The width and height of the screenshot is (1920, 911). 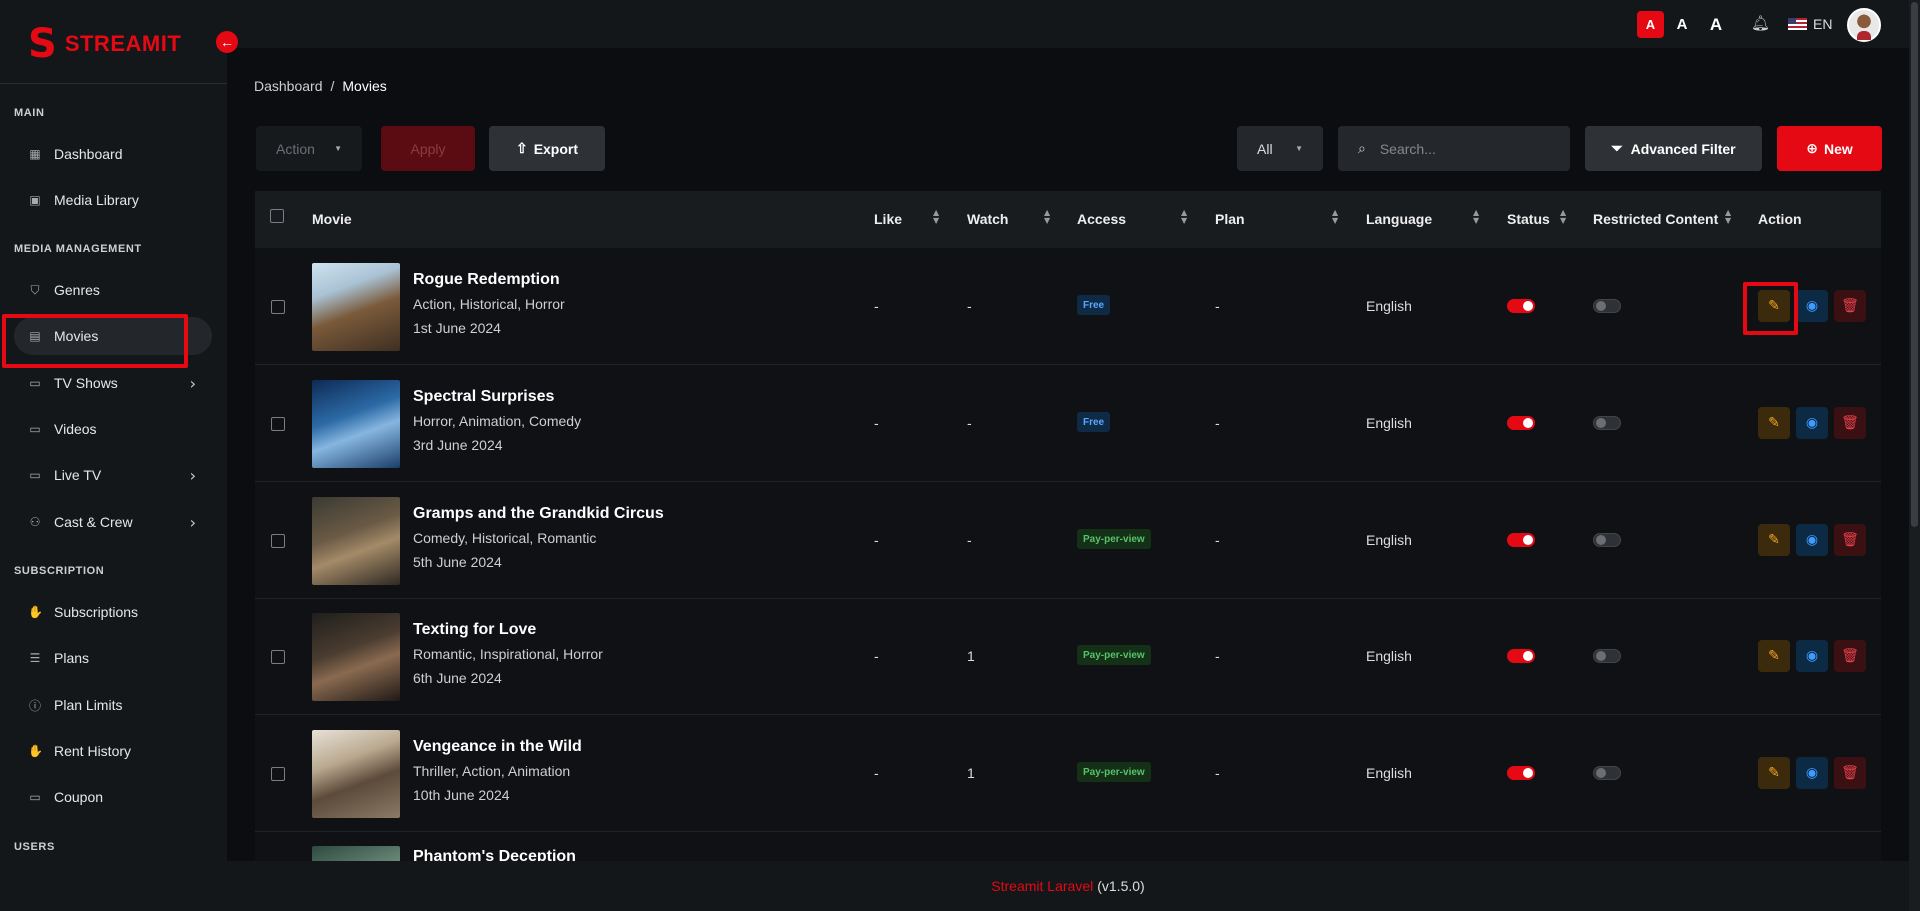 I want to click on column-header-language: Language, so click(x=1399, y=219).